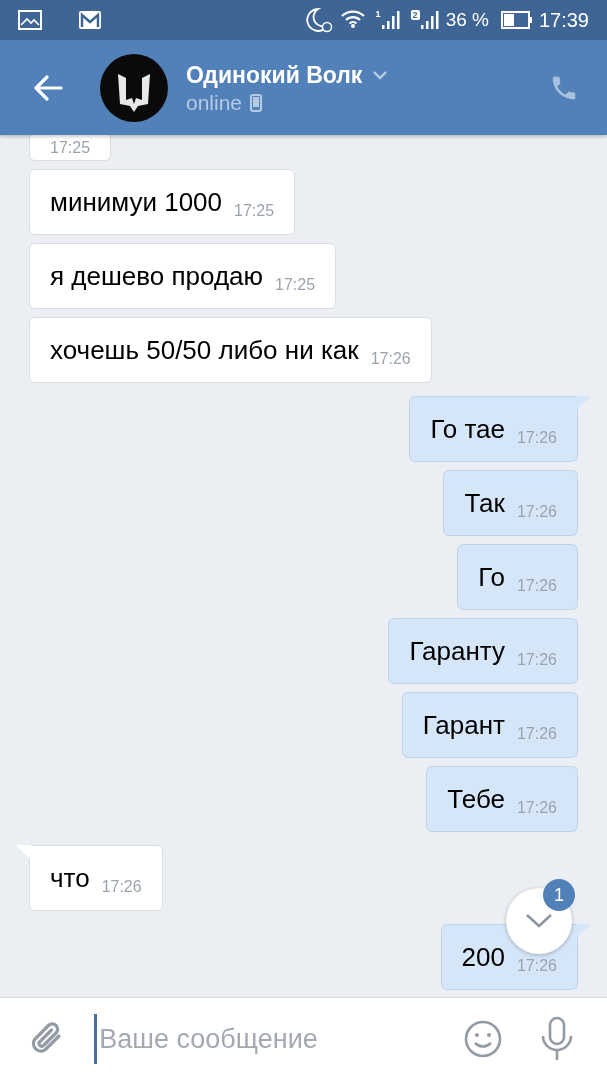 This screenshot has width=607, height=1080. What do you see at coordinates (563, 20) in the screenshot?
I see `clock: 17:39` at bounding box center [563, 20].